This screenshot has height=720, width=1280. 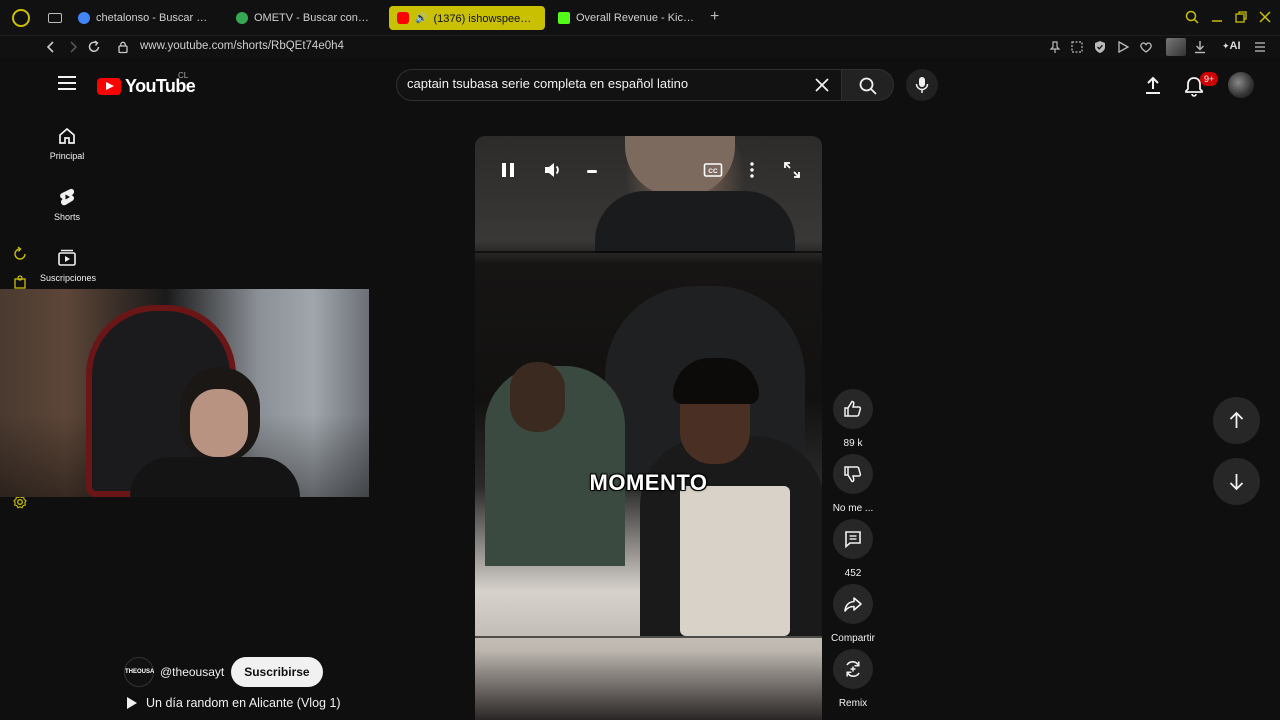 I want to click on next-short-button, so click(x=1236, y=481).